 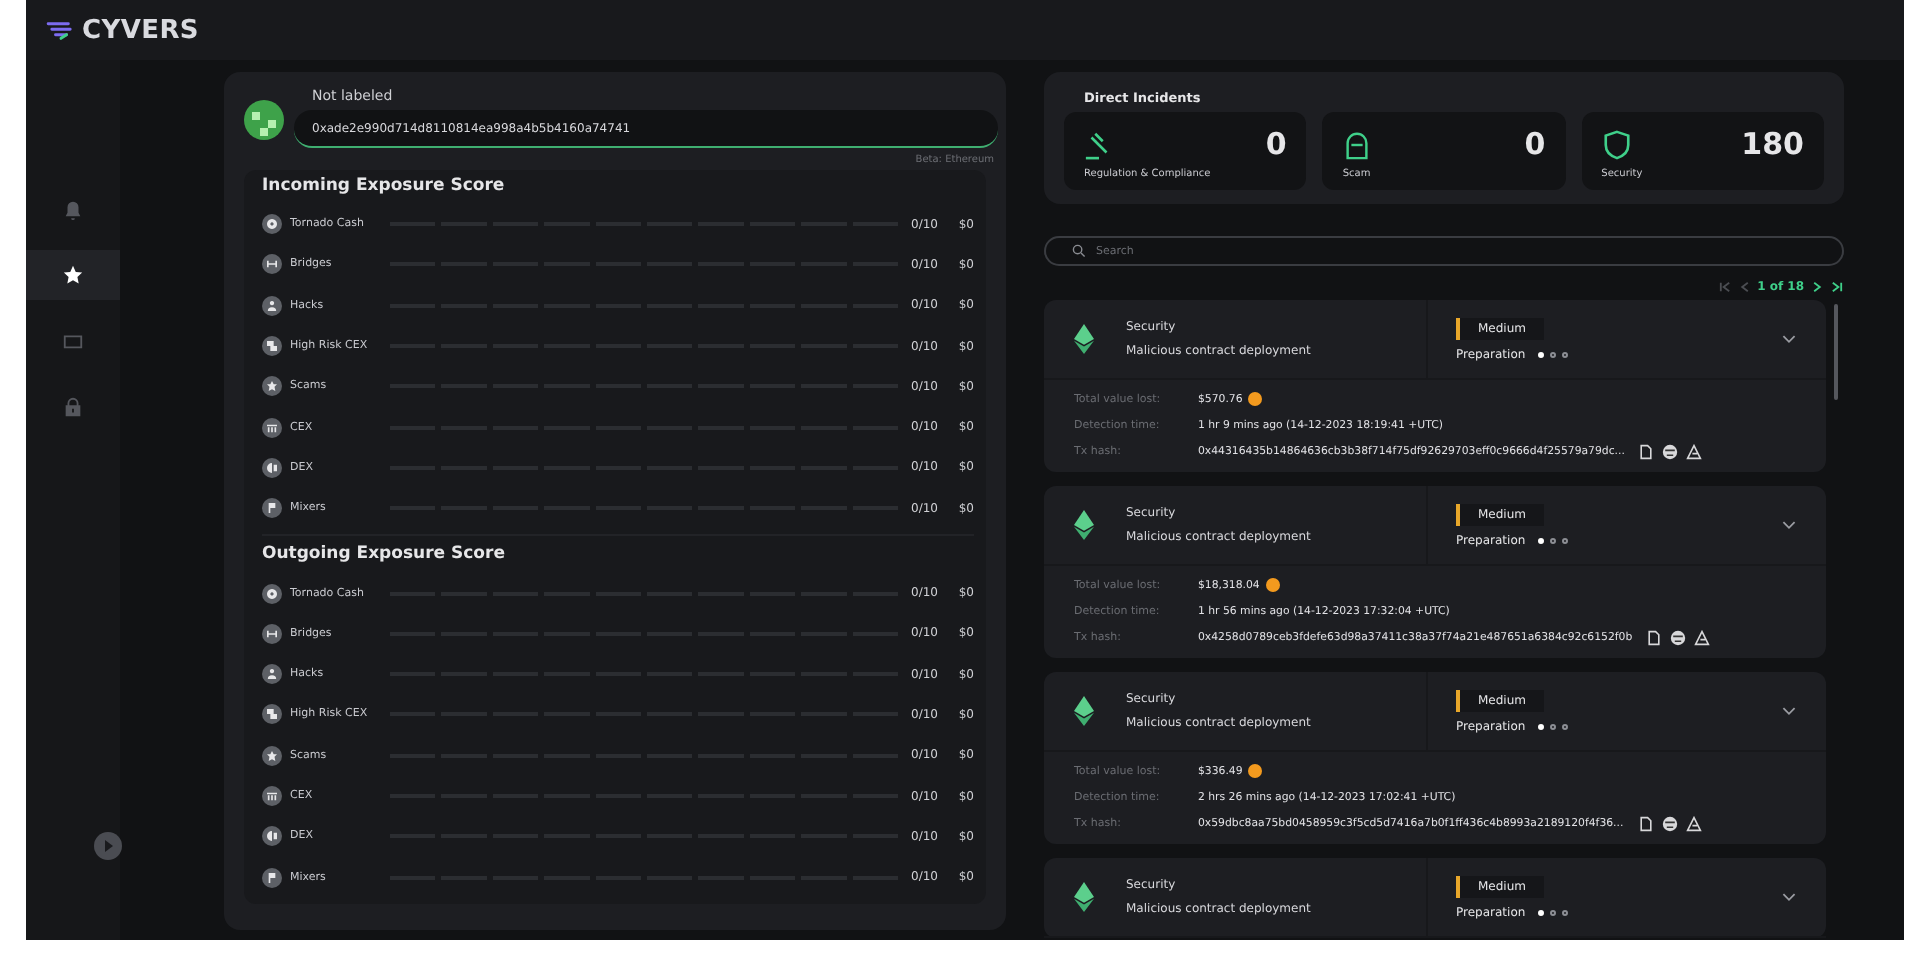 What do you see at coordinates (61, 30) in the screenshot?
I see `logo-icon` at bounding box center [61, 30].